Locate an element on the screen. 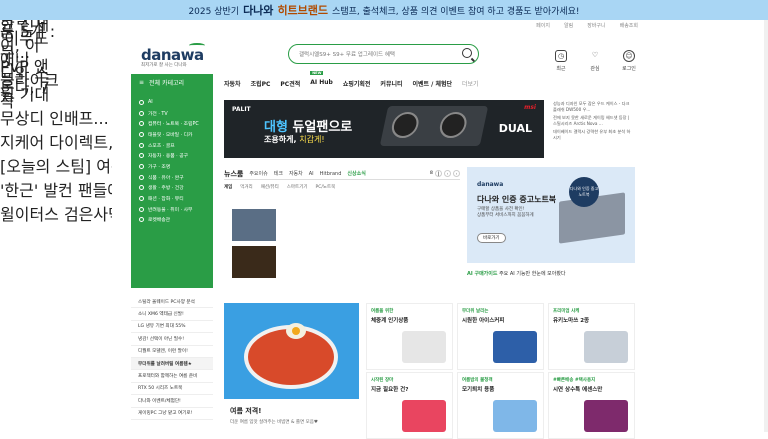  sidebar-category: 생활 · 주방 · 건강 is located at coordinates (172, 188).